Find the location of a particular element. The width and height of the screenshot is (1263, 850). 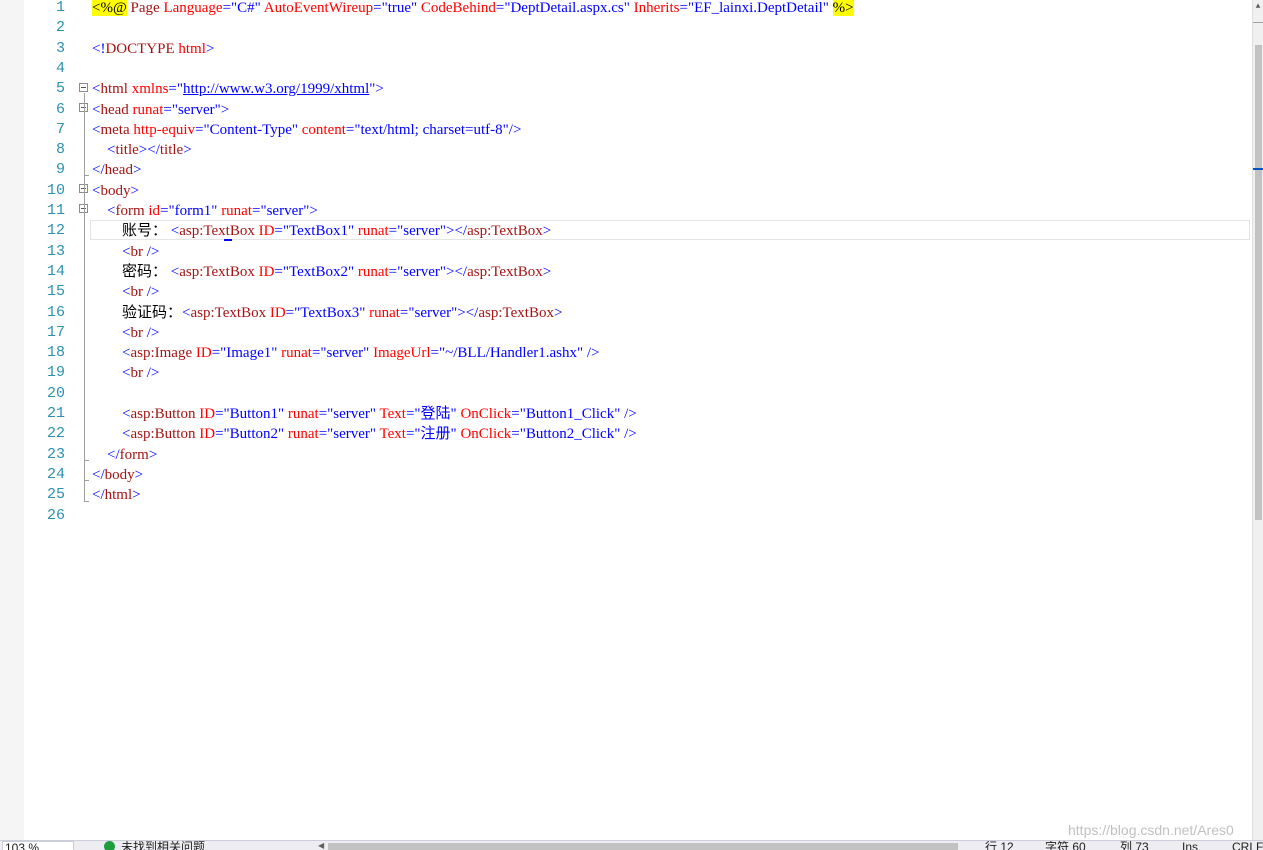

watermark: https://blog.csdn.net/Ares0 is located at coordinates (1151, 830).